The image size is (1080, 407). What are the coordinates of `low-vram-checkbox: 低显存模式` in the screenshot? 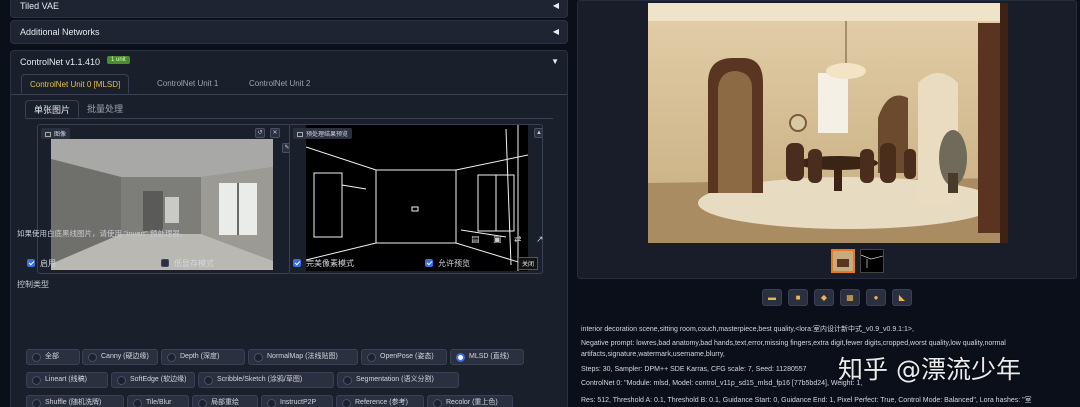 It's located at (187, 263).